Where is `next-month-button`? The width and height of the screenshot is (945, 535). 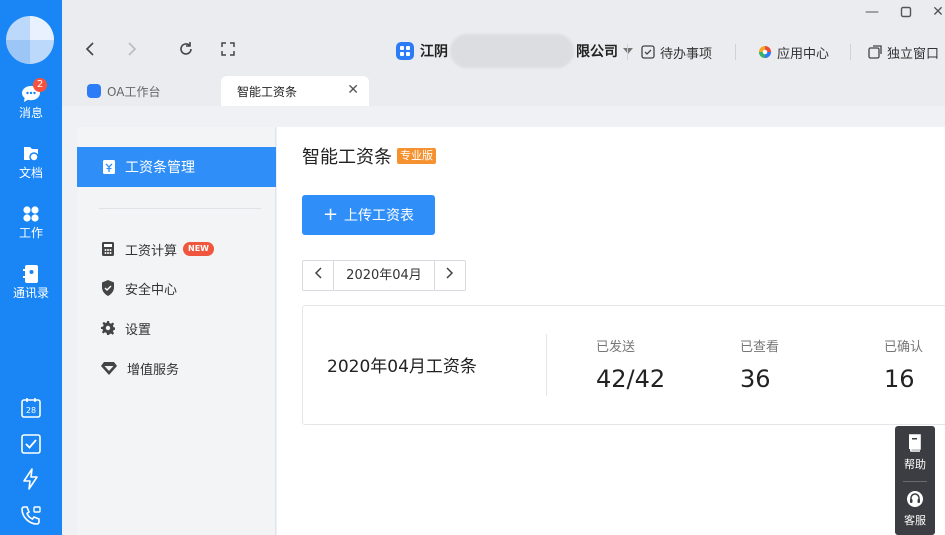
next-month-button is located at coordinates (450, 275).